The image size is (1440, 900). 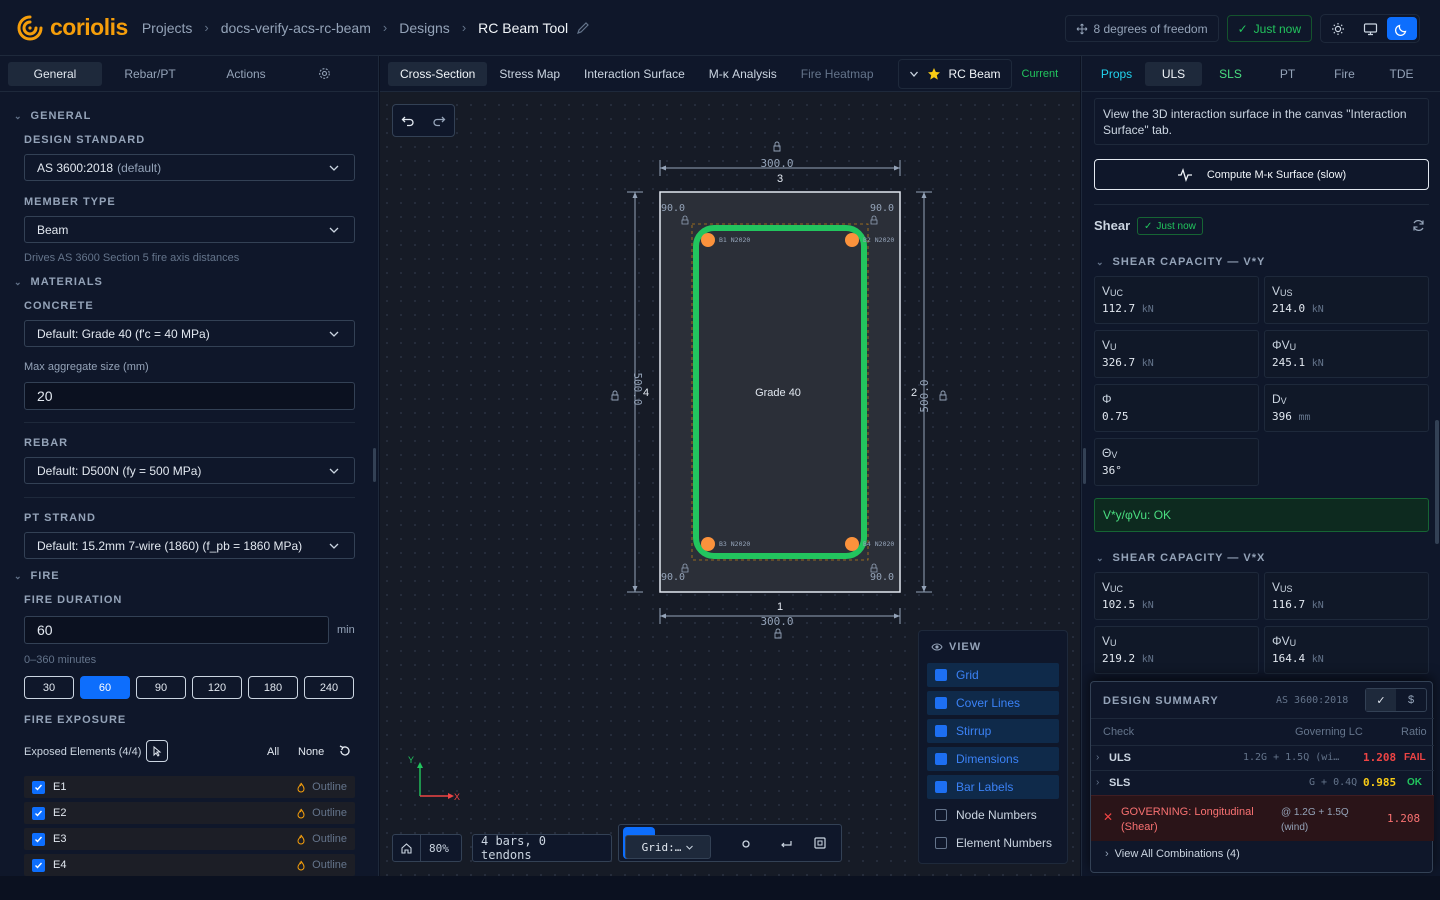 What do you see at coordinates (993, 787) in the screenshot?
I see `view-toggle-bar-labels: Bar Labels` at bounding box center [993, 787].